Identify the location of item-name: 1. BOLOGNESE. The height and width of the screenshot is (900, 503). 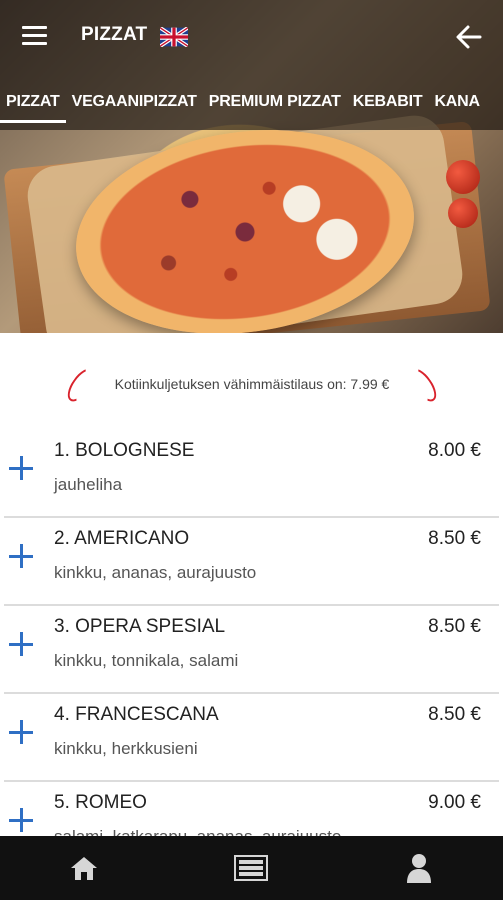
(124, 450).